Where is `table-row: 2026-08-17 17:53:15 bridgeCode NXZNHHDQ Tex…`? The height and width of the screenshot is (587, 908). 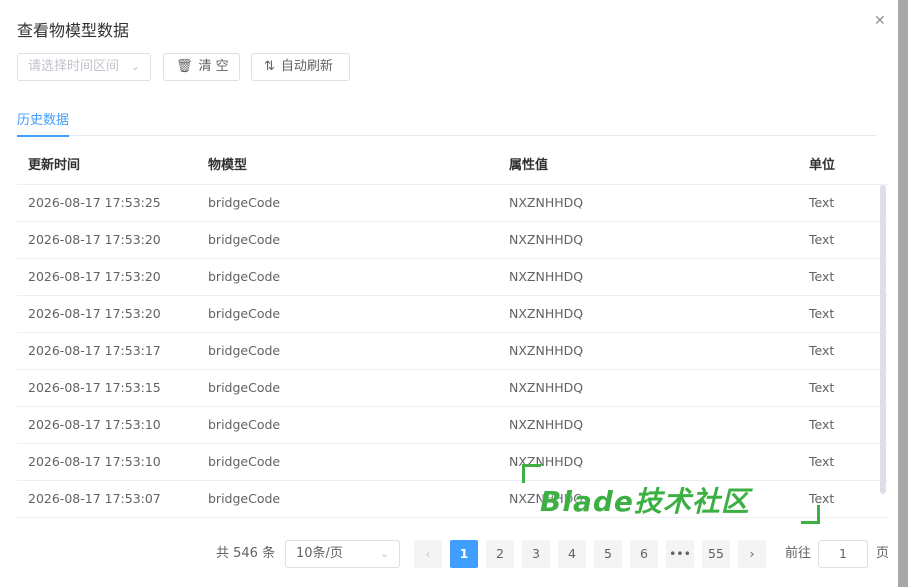 table-row: 2026-08-17 17:53:15 bridgeCode NXZNHHDQ Tex… is located at coordinates (452, 388).